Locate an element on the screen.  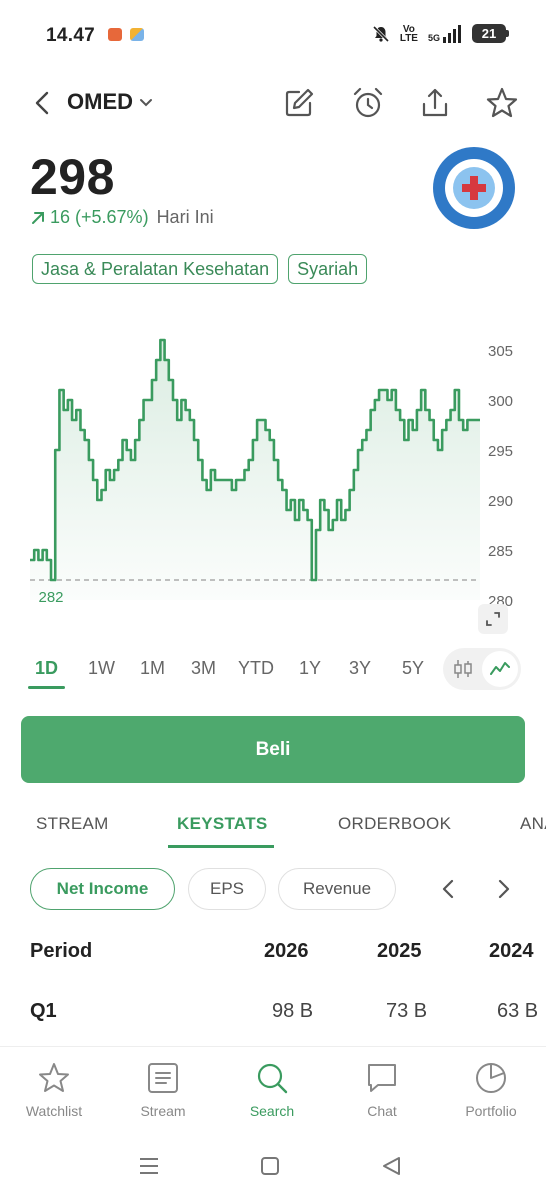
range-3y: 3Y is located at coordinates (360, 668).